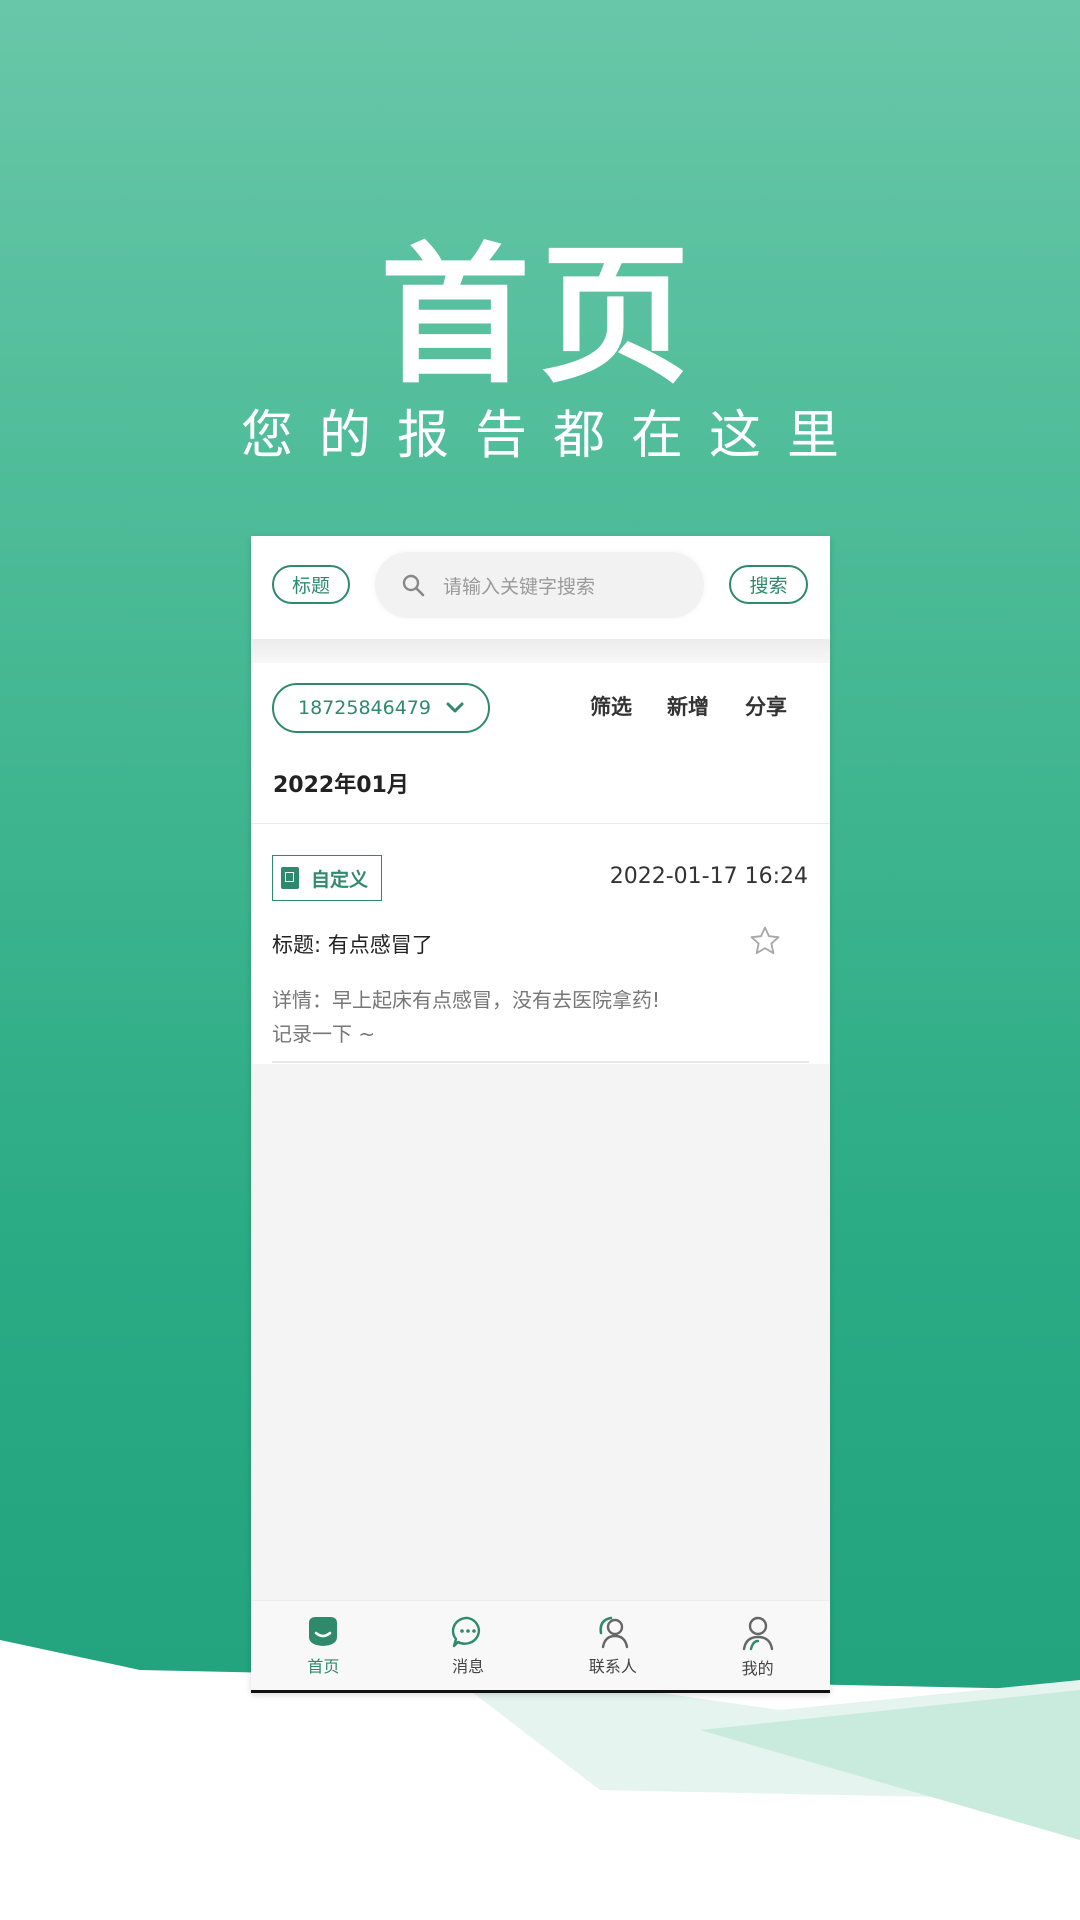 The height and width of the screenshot is (1920, 1080). What do you see at coordinates (352, 945) in the screenshot?
I see `record-title: 标题: 有点感冒了` at bounding box center [352, 945].